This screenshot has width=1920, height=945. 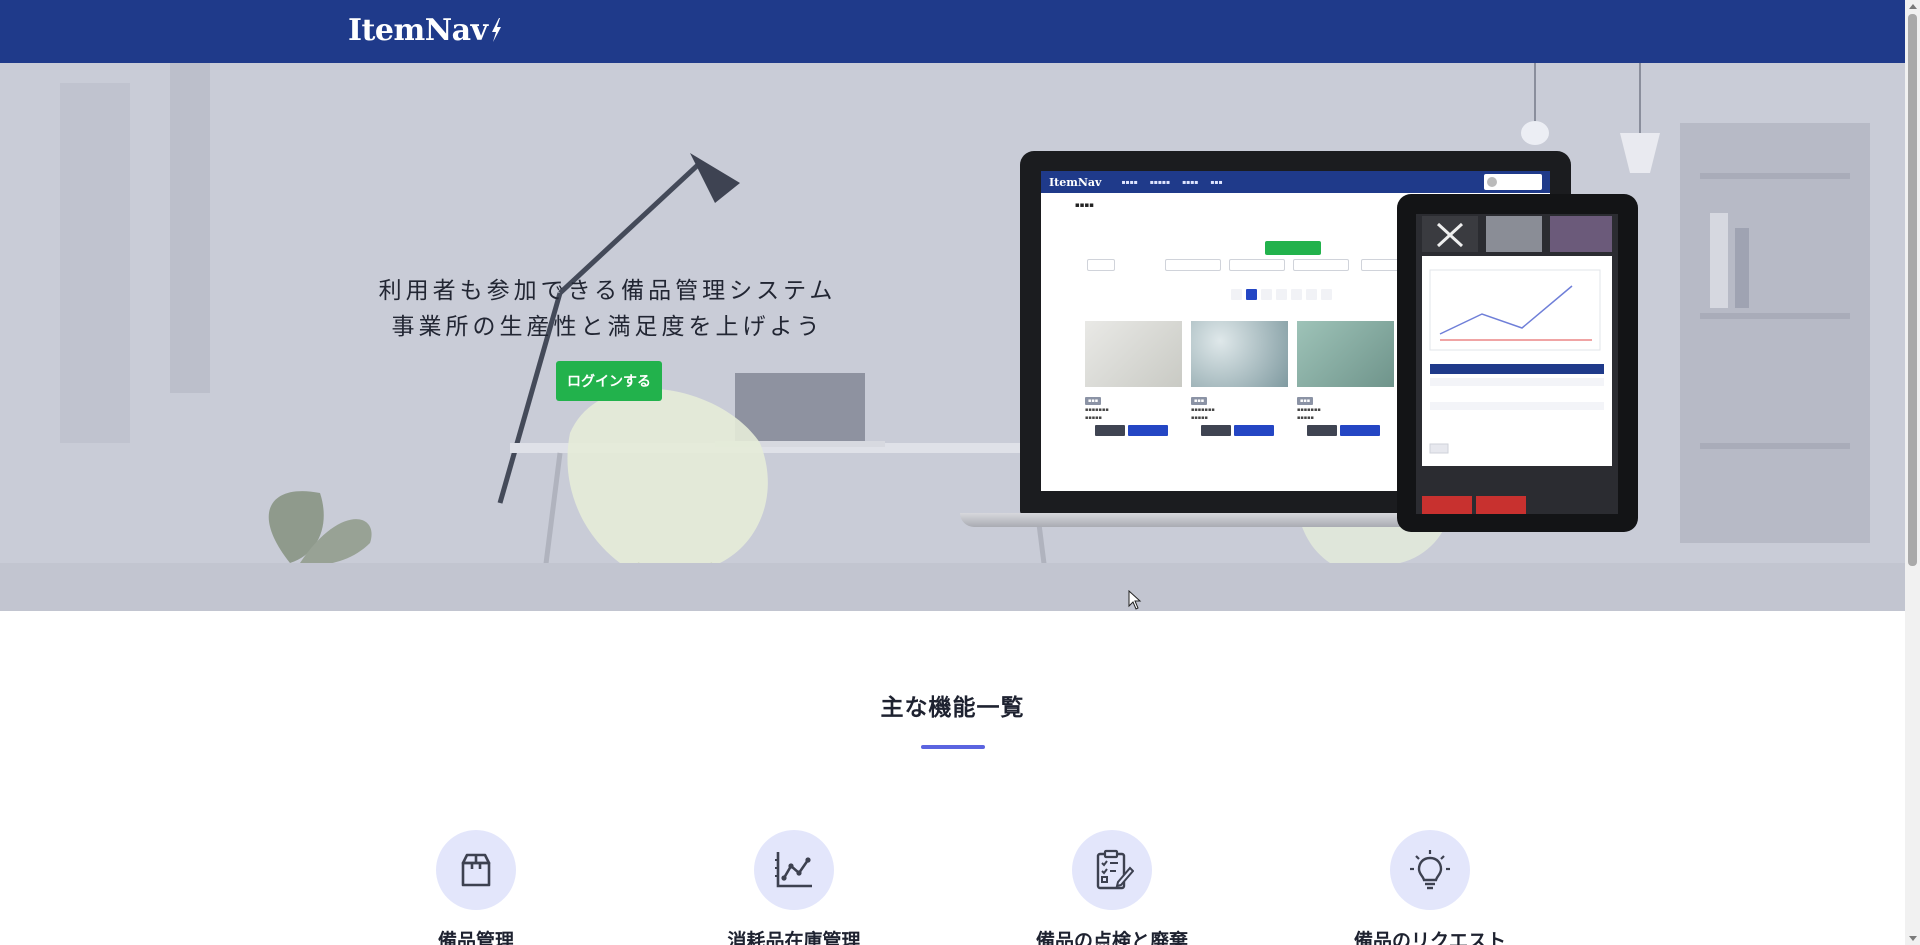 What do you see at coordinates (1492, 182) in the screenshot?
I see `mockup-avatar` at bounding box center [1492, 182].